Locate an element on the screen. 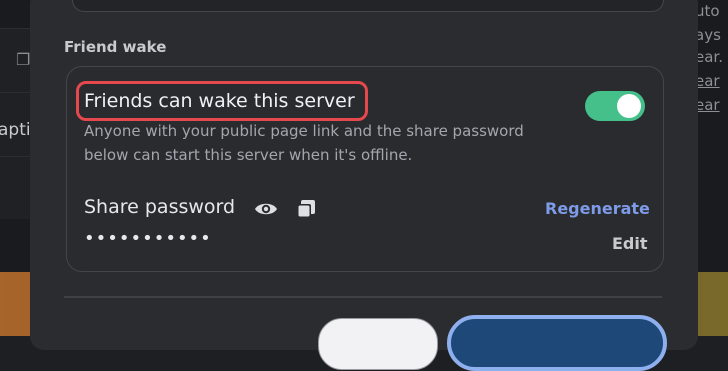 The image size is (728, 371). secondary-button is located at coordinates (378, 344).